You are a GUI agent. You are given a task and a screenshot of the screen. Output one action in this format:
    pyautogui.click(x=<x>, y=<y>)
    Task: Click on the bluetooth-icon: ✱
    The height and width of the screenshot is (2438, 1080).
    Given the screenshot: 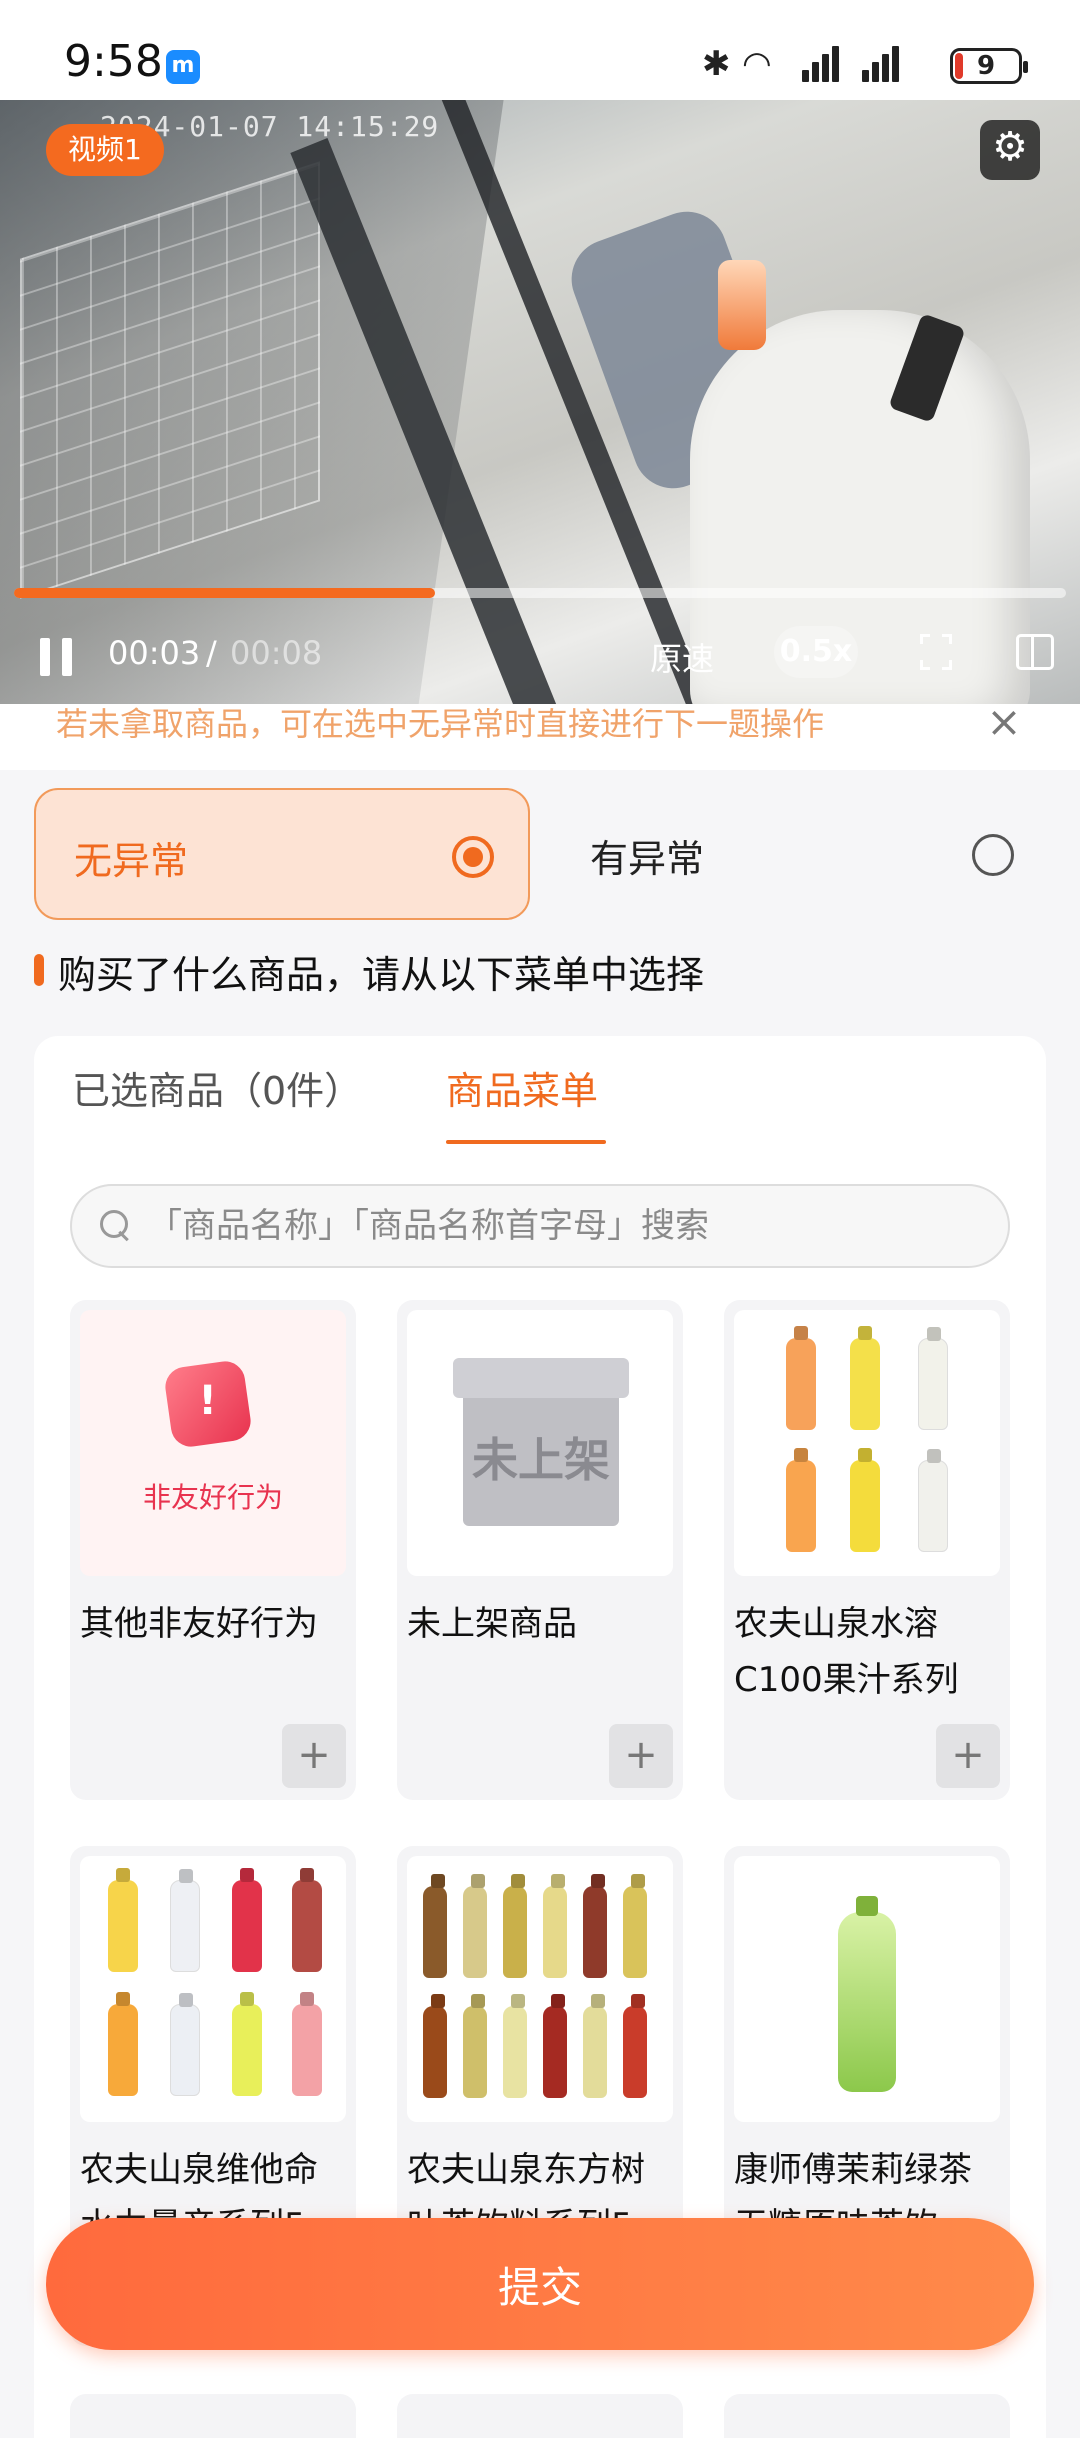 What is the action you would take?
    pyautogui.click(x=716, y=64)
    